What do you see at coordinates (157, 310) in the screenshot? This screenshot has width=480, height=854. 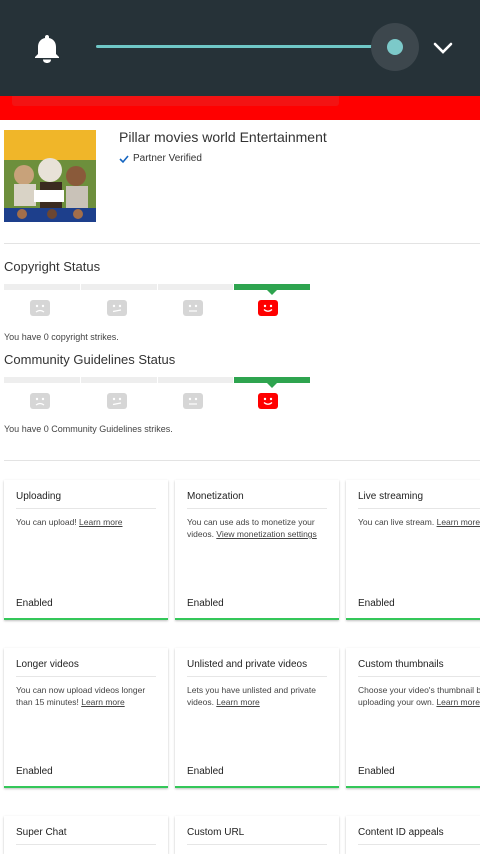 I see `copyright-status-faces` at bounding box center [157, 310].